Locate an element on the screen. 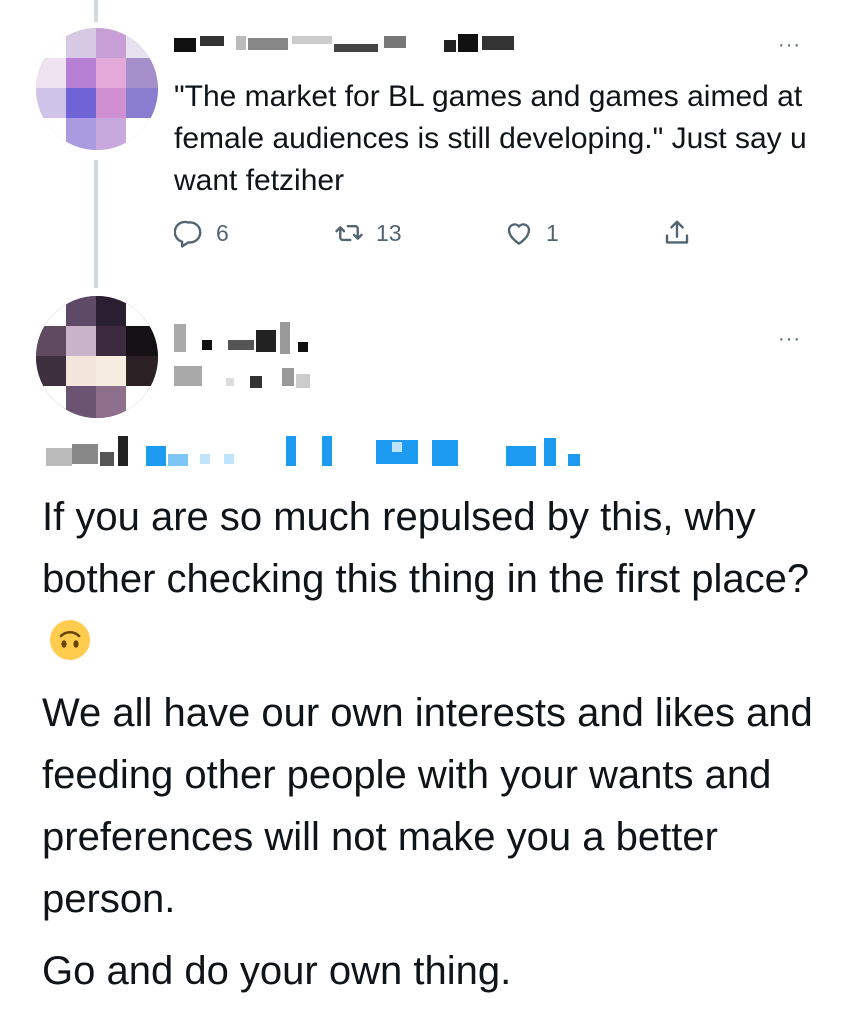 This screenshot has height=1024, width=856. reply-button: 6 is located at coordinates (201, 233).